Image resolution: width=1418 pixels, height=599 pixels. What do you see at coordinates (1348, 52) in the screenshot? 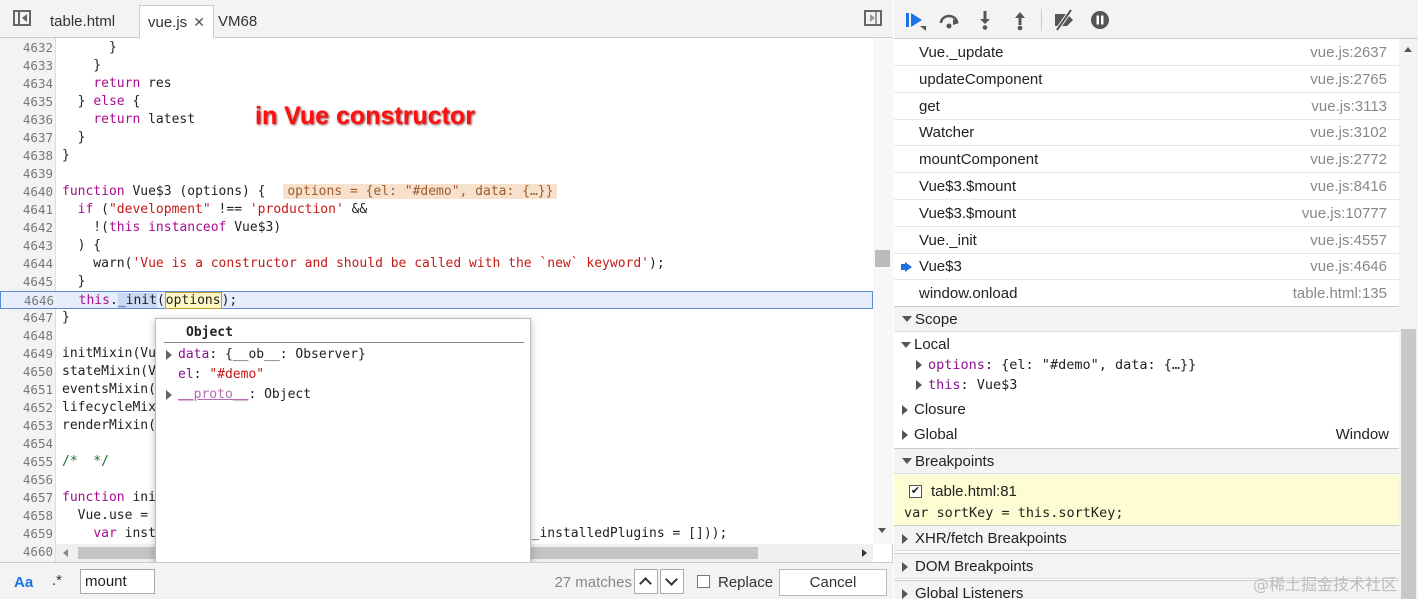
I see `frame-location: vue.js:2637` at bounding box center [1348, 52].